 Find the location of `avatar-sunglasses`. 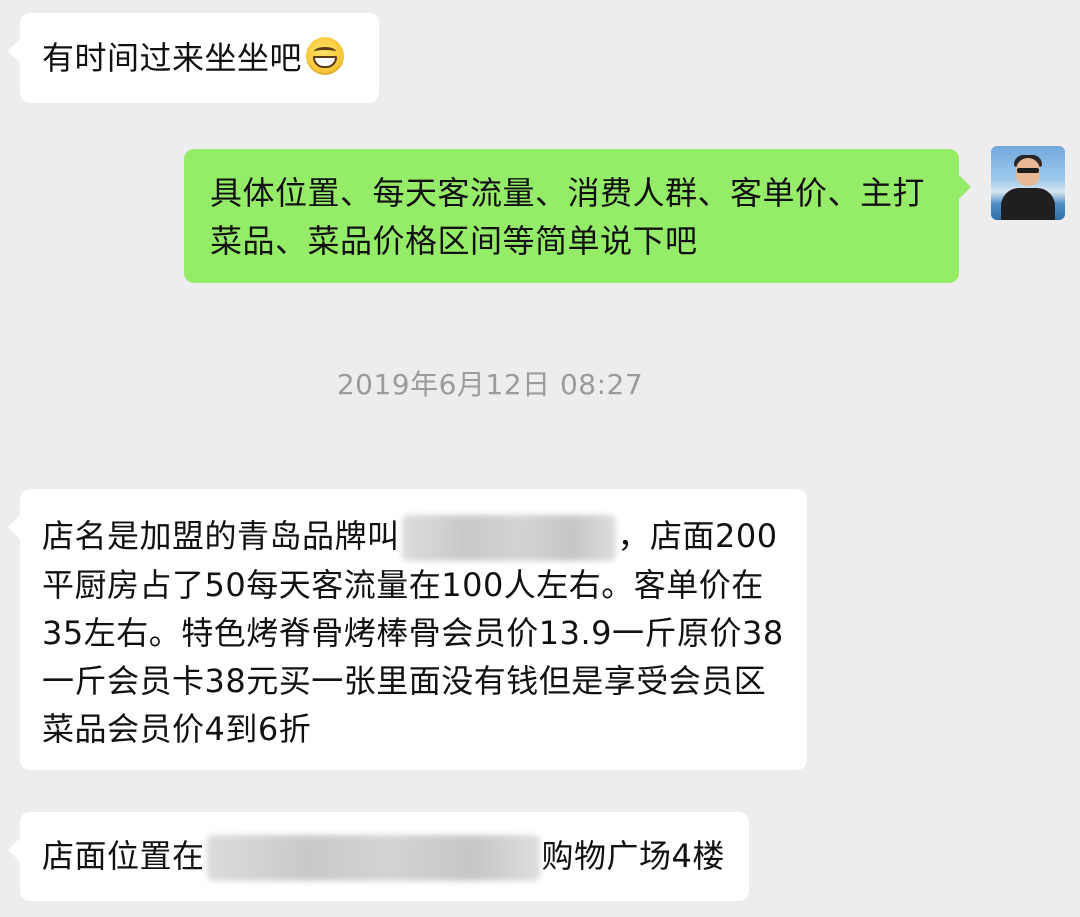

avatar-sunglasses is located at coordinates (1028, 170).